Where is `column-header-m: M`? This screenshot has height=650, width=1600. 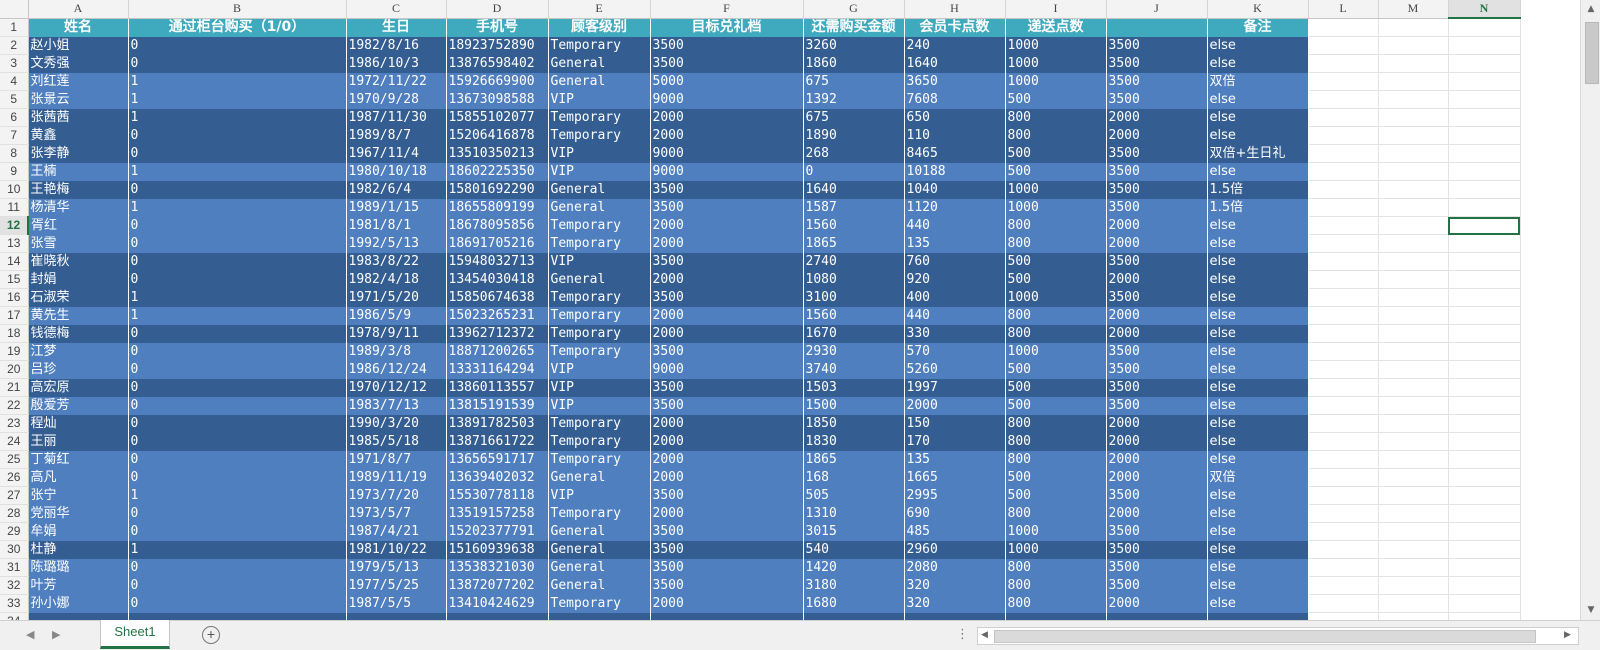
column-header-m: M is located at coordinates (1413, 9).